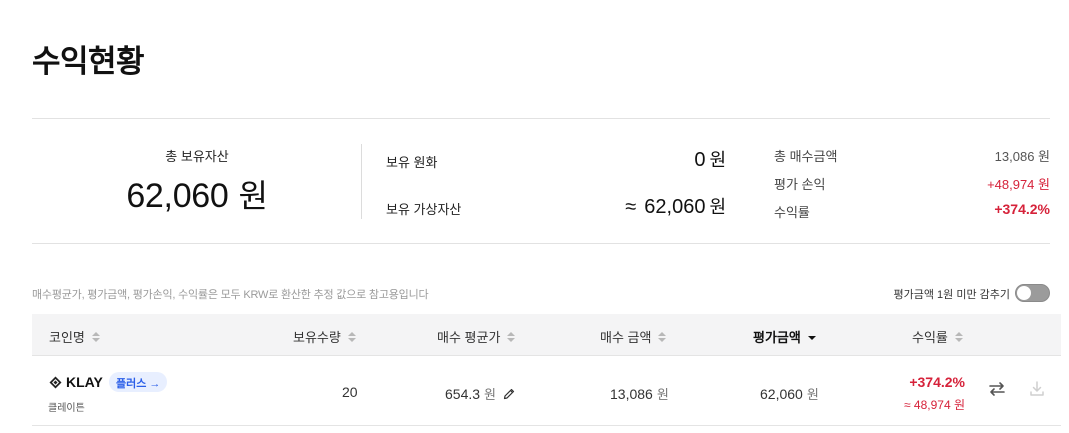 The image size is (1069, 433). I want to click on total-assets-box: 총 보유자산 62,060 원, so click(197, 182).